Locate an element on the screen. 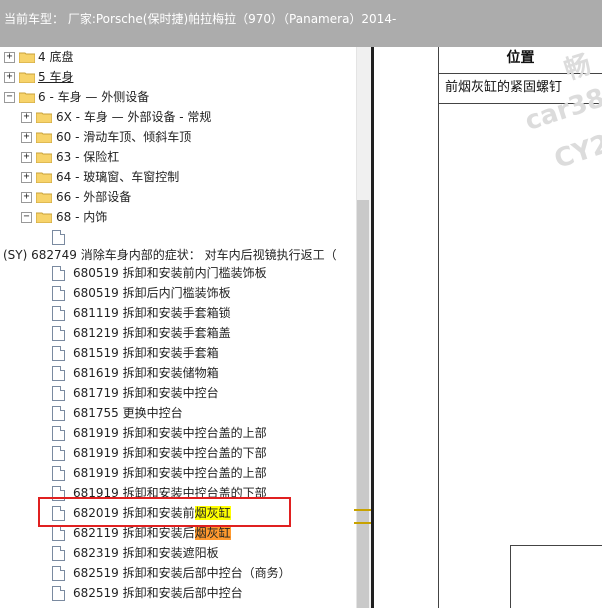 Image resolution: width=602 pixels, height=608 pixels. tree-item-label: 4 底盘 is located at coordinates (56, 57).